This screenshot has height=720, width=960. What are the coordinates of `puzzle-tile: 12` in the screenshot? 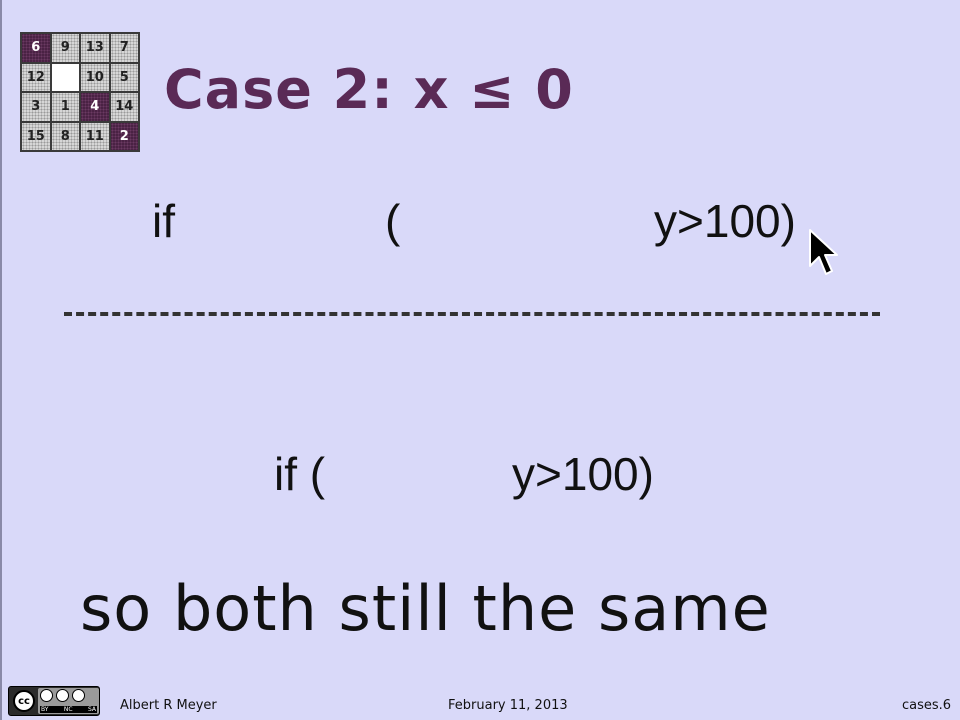 It's located at (36, 77).